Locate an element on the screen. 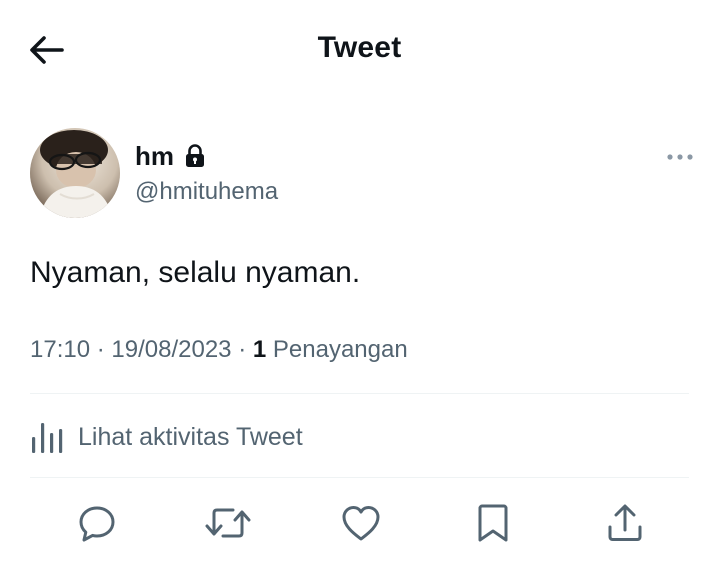  tweet-meta: 17:10 · 19/08/2023 · 1 Penayangan is located at coordinates (219, 350).